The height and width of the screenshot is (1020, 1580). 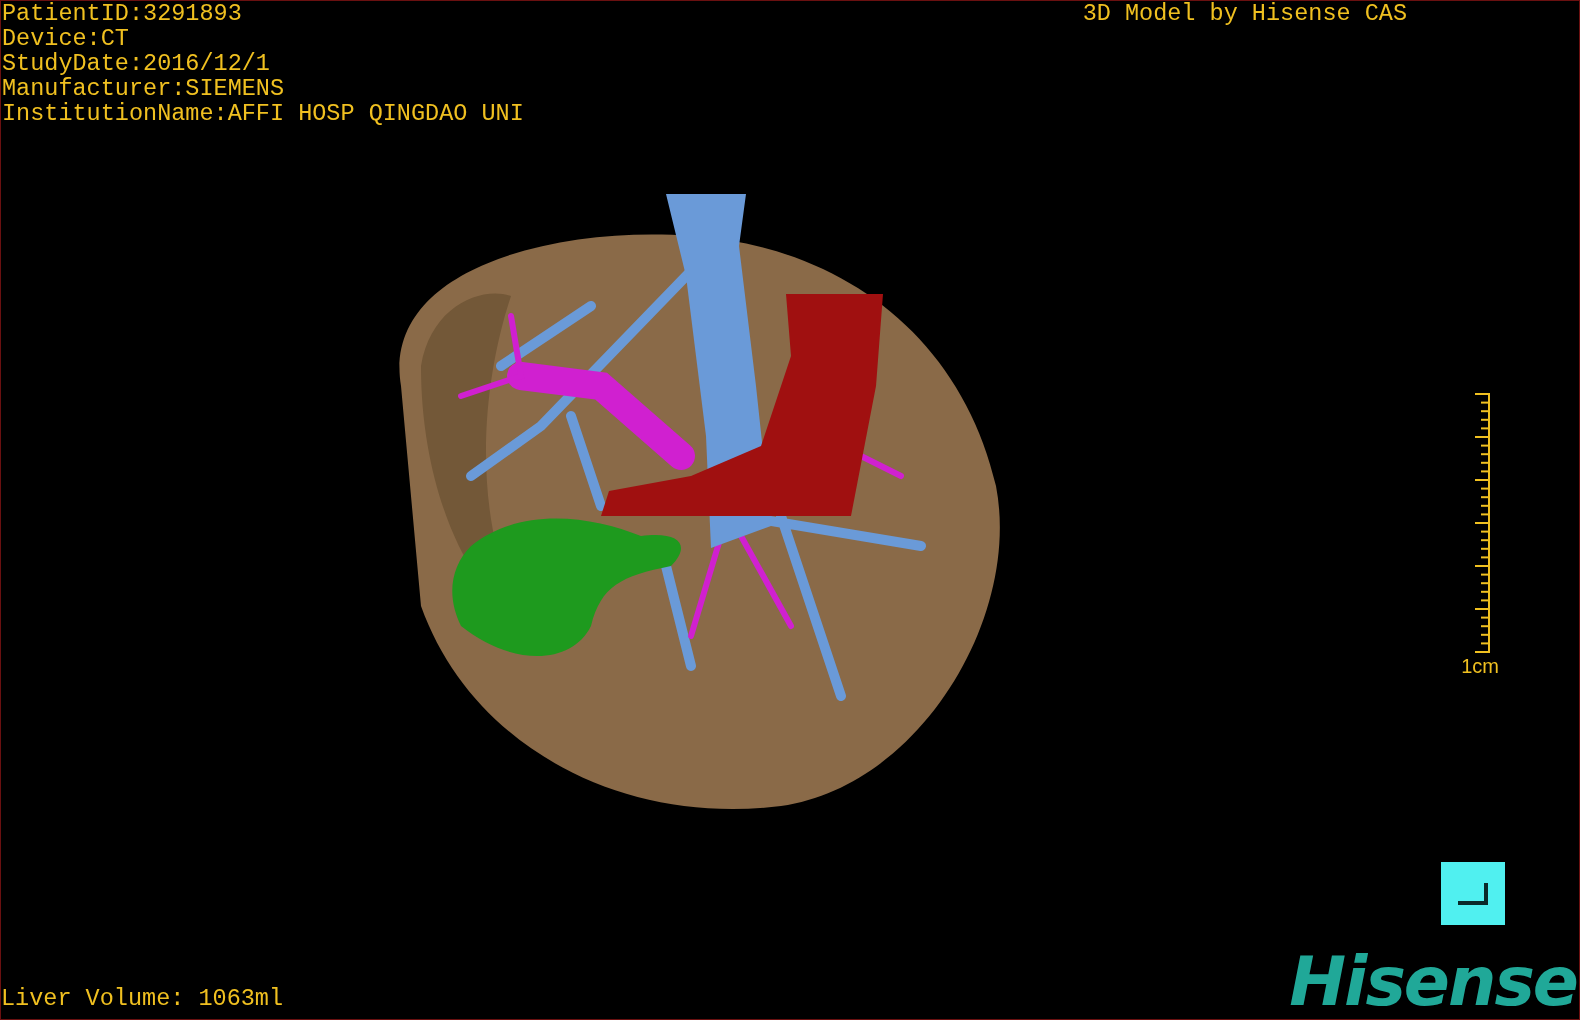 What do you see at coordinates (136, 63) in the screenshot?
I see `study-info-line: StudyDate:2016/12/1` at bounding box center [136, 63].